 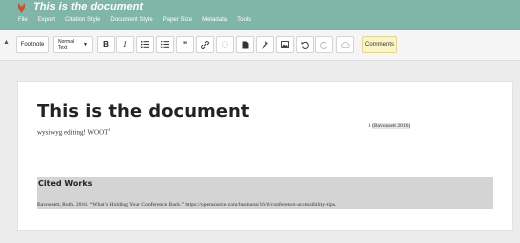 I want to click on menu-file: File, so click(x=23, y=22).